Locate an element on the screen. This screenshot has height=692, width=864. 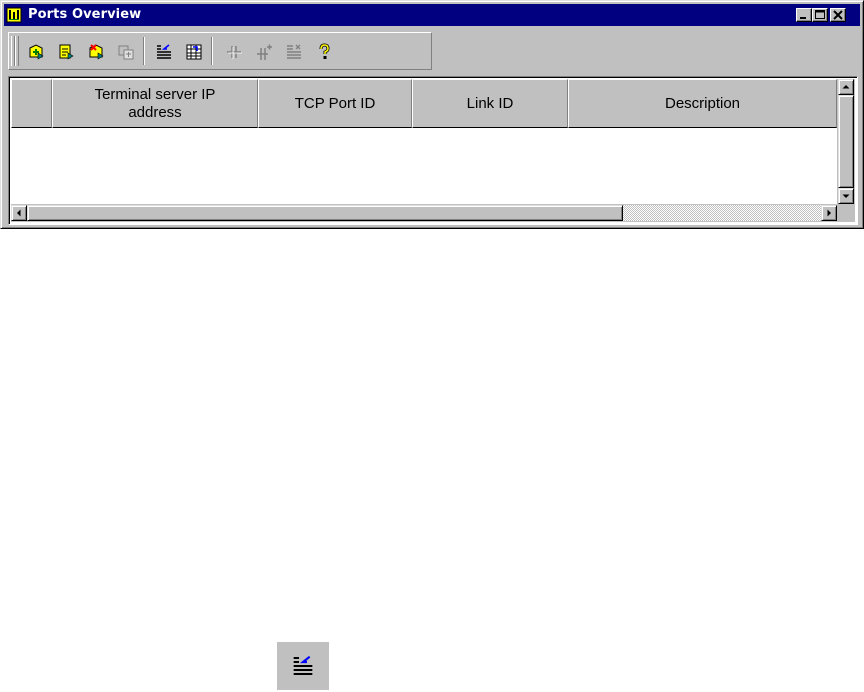
close-icon is located at coordinates (838, 15).